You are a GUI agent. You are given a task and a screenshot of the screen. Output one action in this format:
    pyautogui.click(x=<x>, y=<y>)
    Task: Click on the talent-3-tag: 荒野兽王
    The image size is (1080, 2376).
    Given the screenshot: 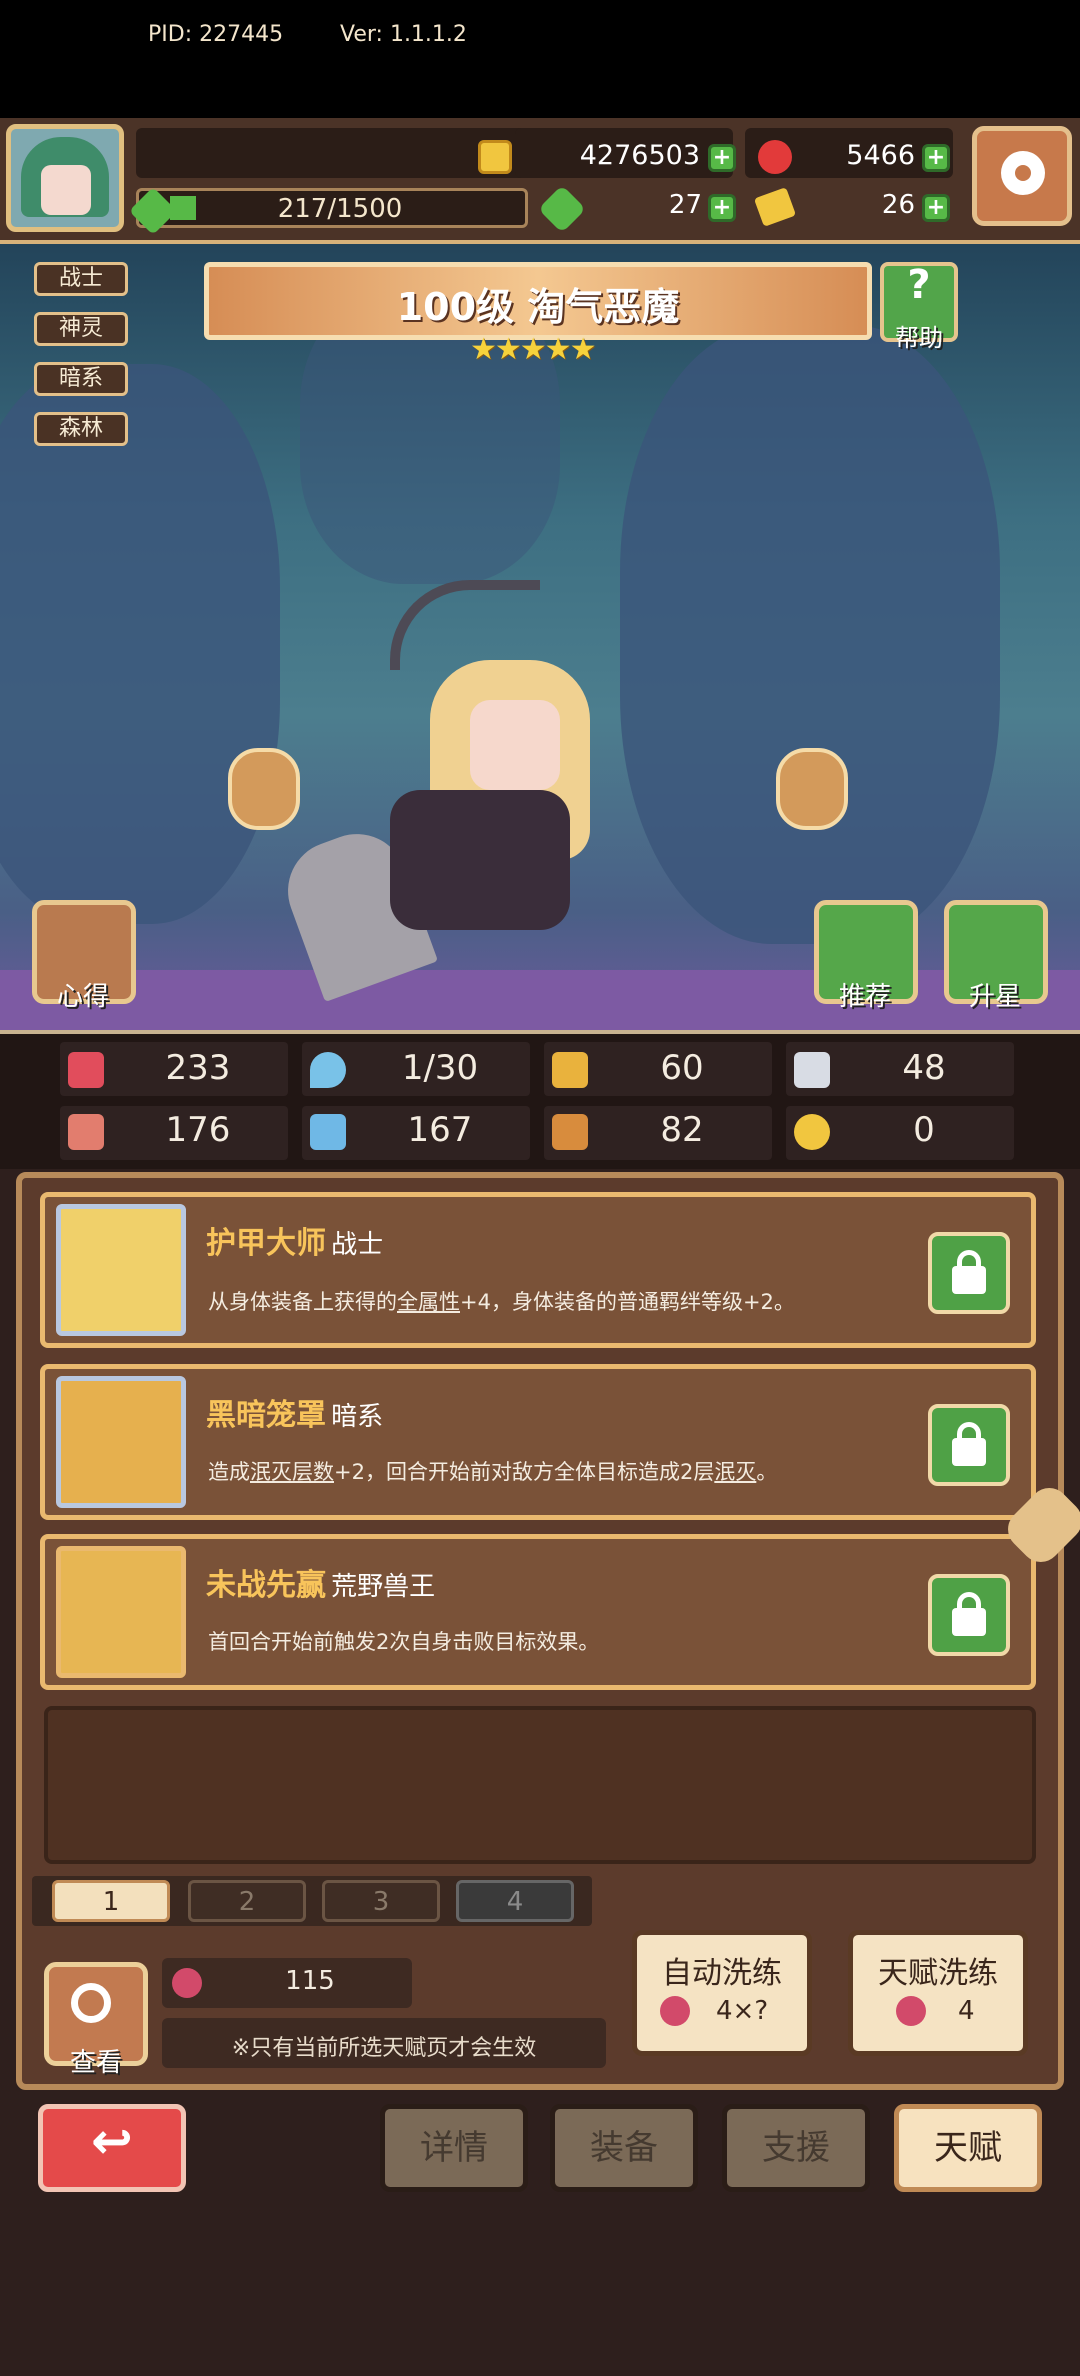 What is the action you would take?
    pyautogui.click(x=383, y=1587)
    